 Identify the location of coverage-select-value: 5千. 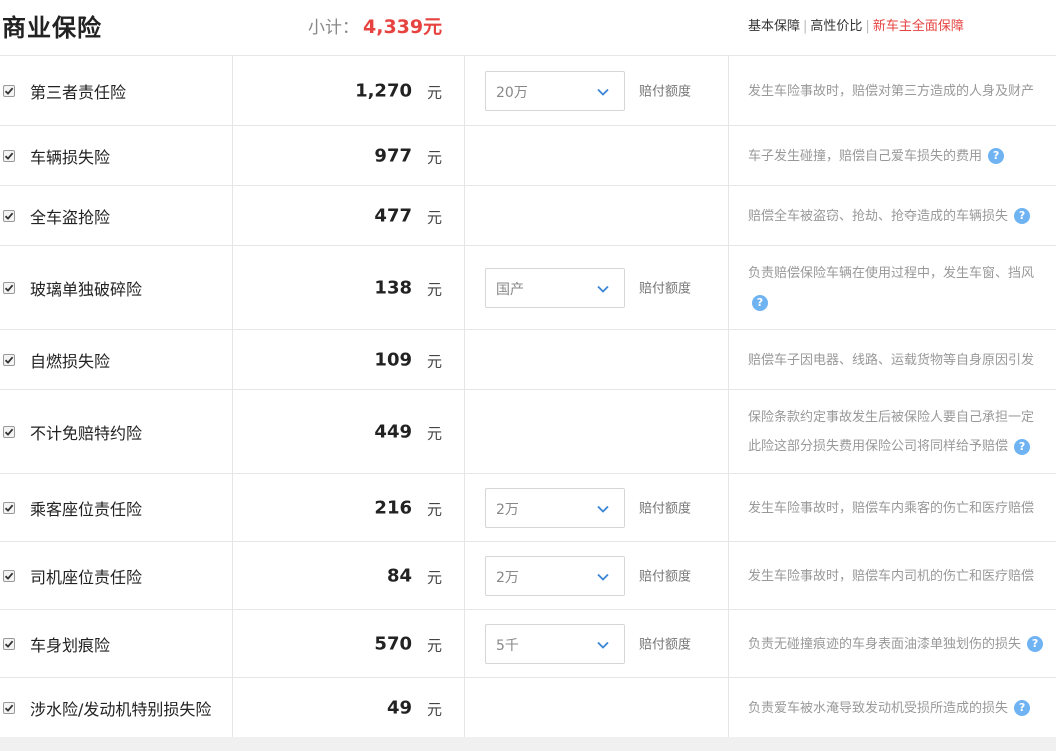
(507, 645).